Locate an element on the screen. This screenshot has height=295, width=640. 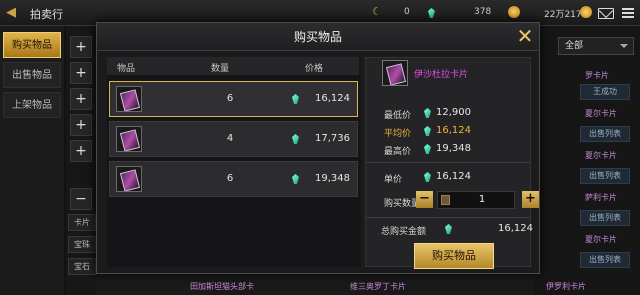
back-arrow-icon: ◀ is located at coordinates (15, 13).